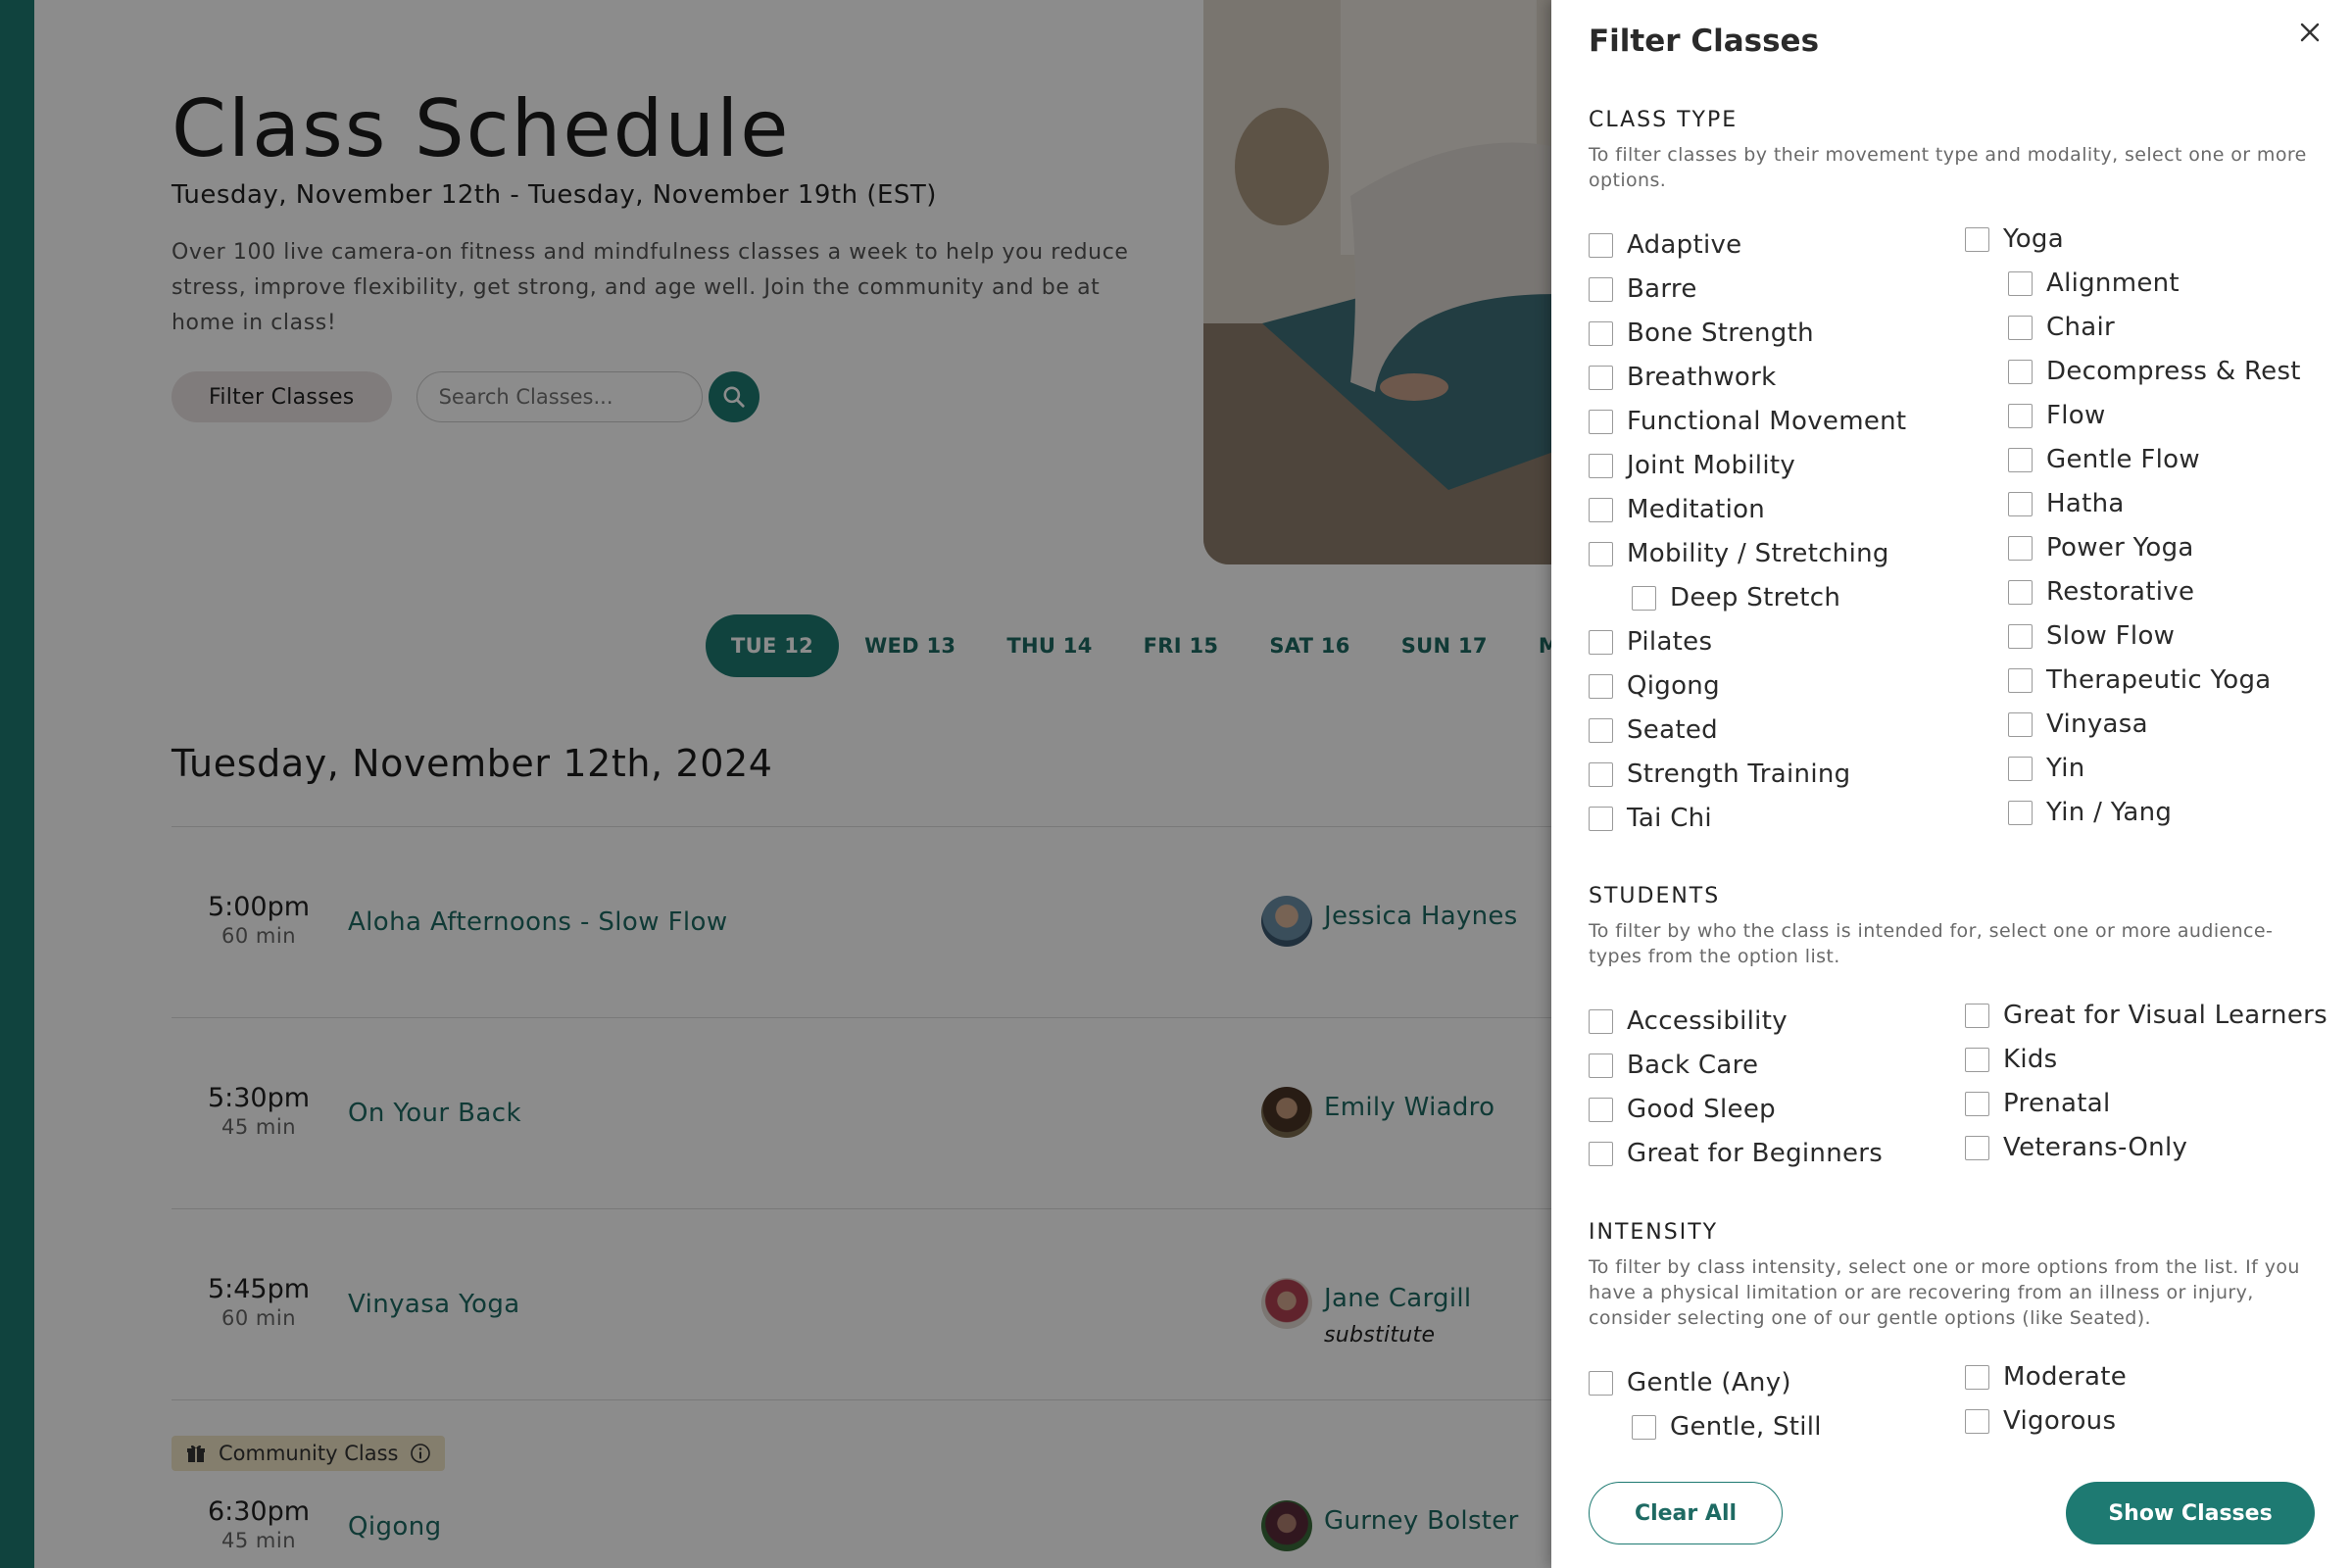 The height and width of the screenshot is (1568, 2352). What do you see at coordinates (1682, 377) in the screenshot?
I see `filter-option-breathwork: Breathwork` at bounding box center [1682, 377].